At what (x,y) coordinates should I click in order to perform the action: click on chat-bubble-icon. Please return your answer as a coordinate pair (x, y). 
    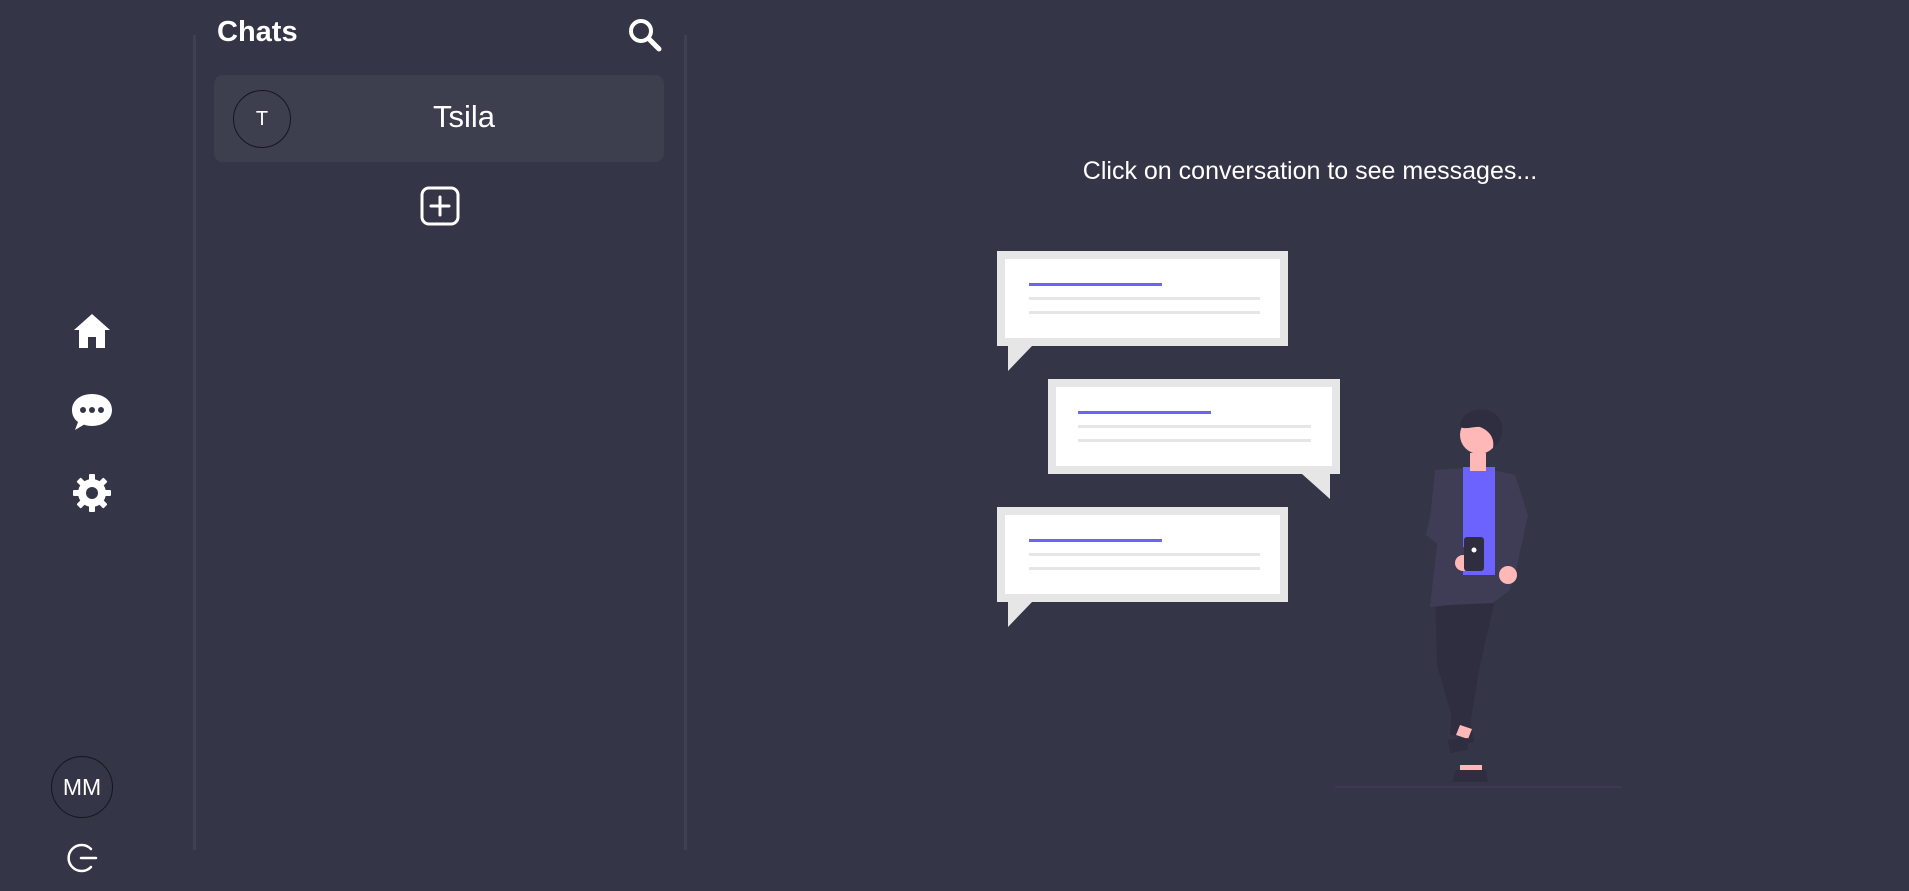
    Looking at the image, I should click on (92, 412).